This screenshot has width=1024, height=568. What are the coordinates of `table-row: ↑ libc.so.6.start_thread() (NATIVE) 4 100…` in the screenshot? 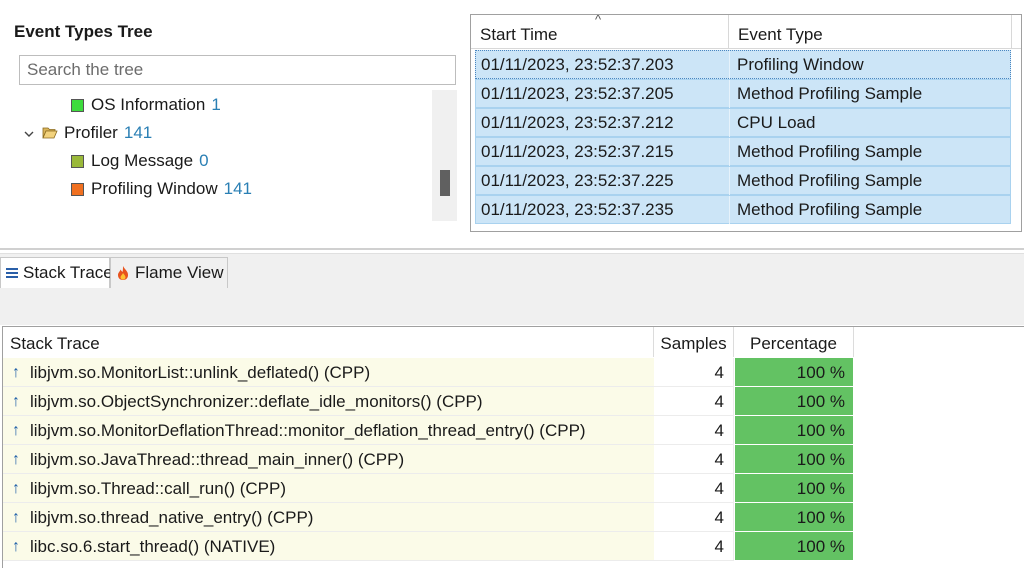 It's located at (513, 546).